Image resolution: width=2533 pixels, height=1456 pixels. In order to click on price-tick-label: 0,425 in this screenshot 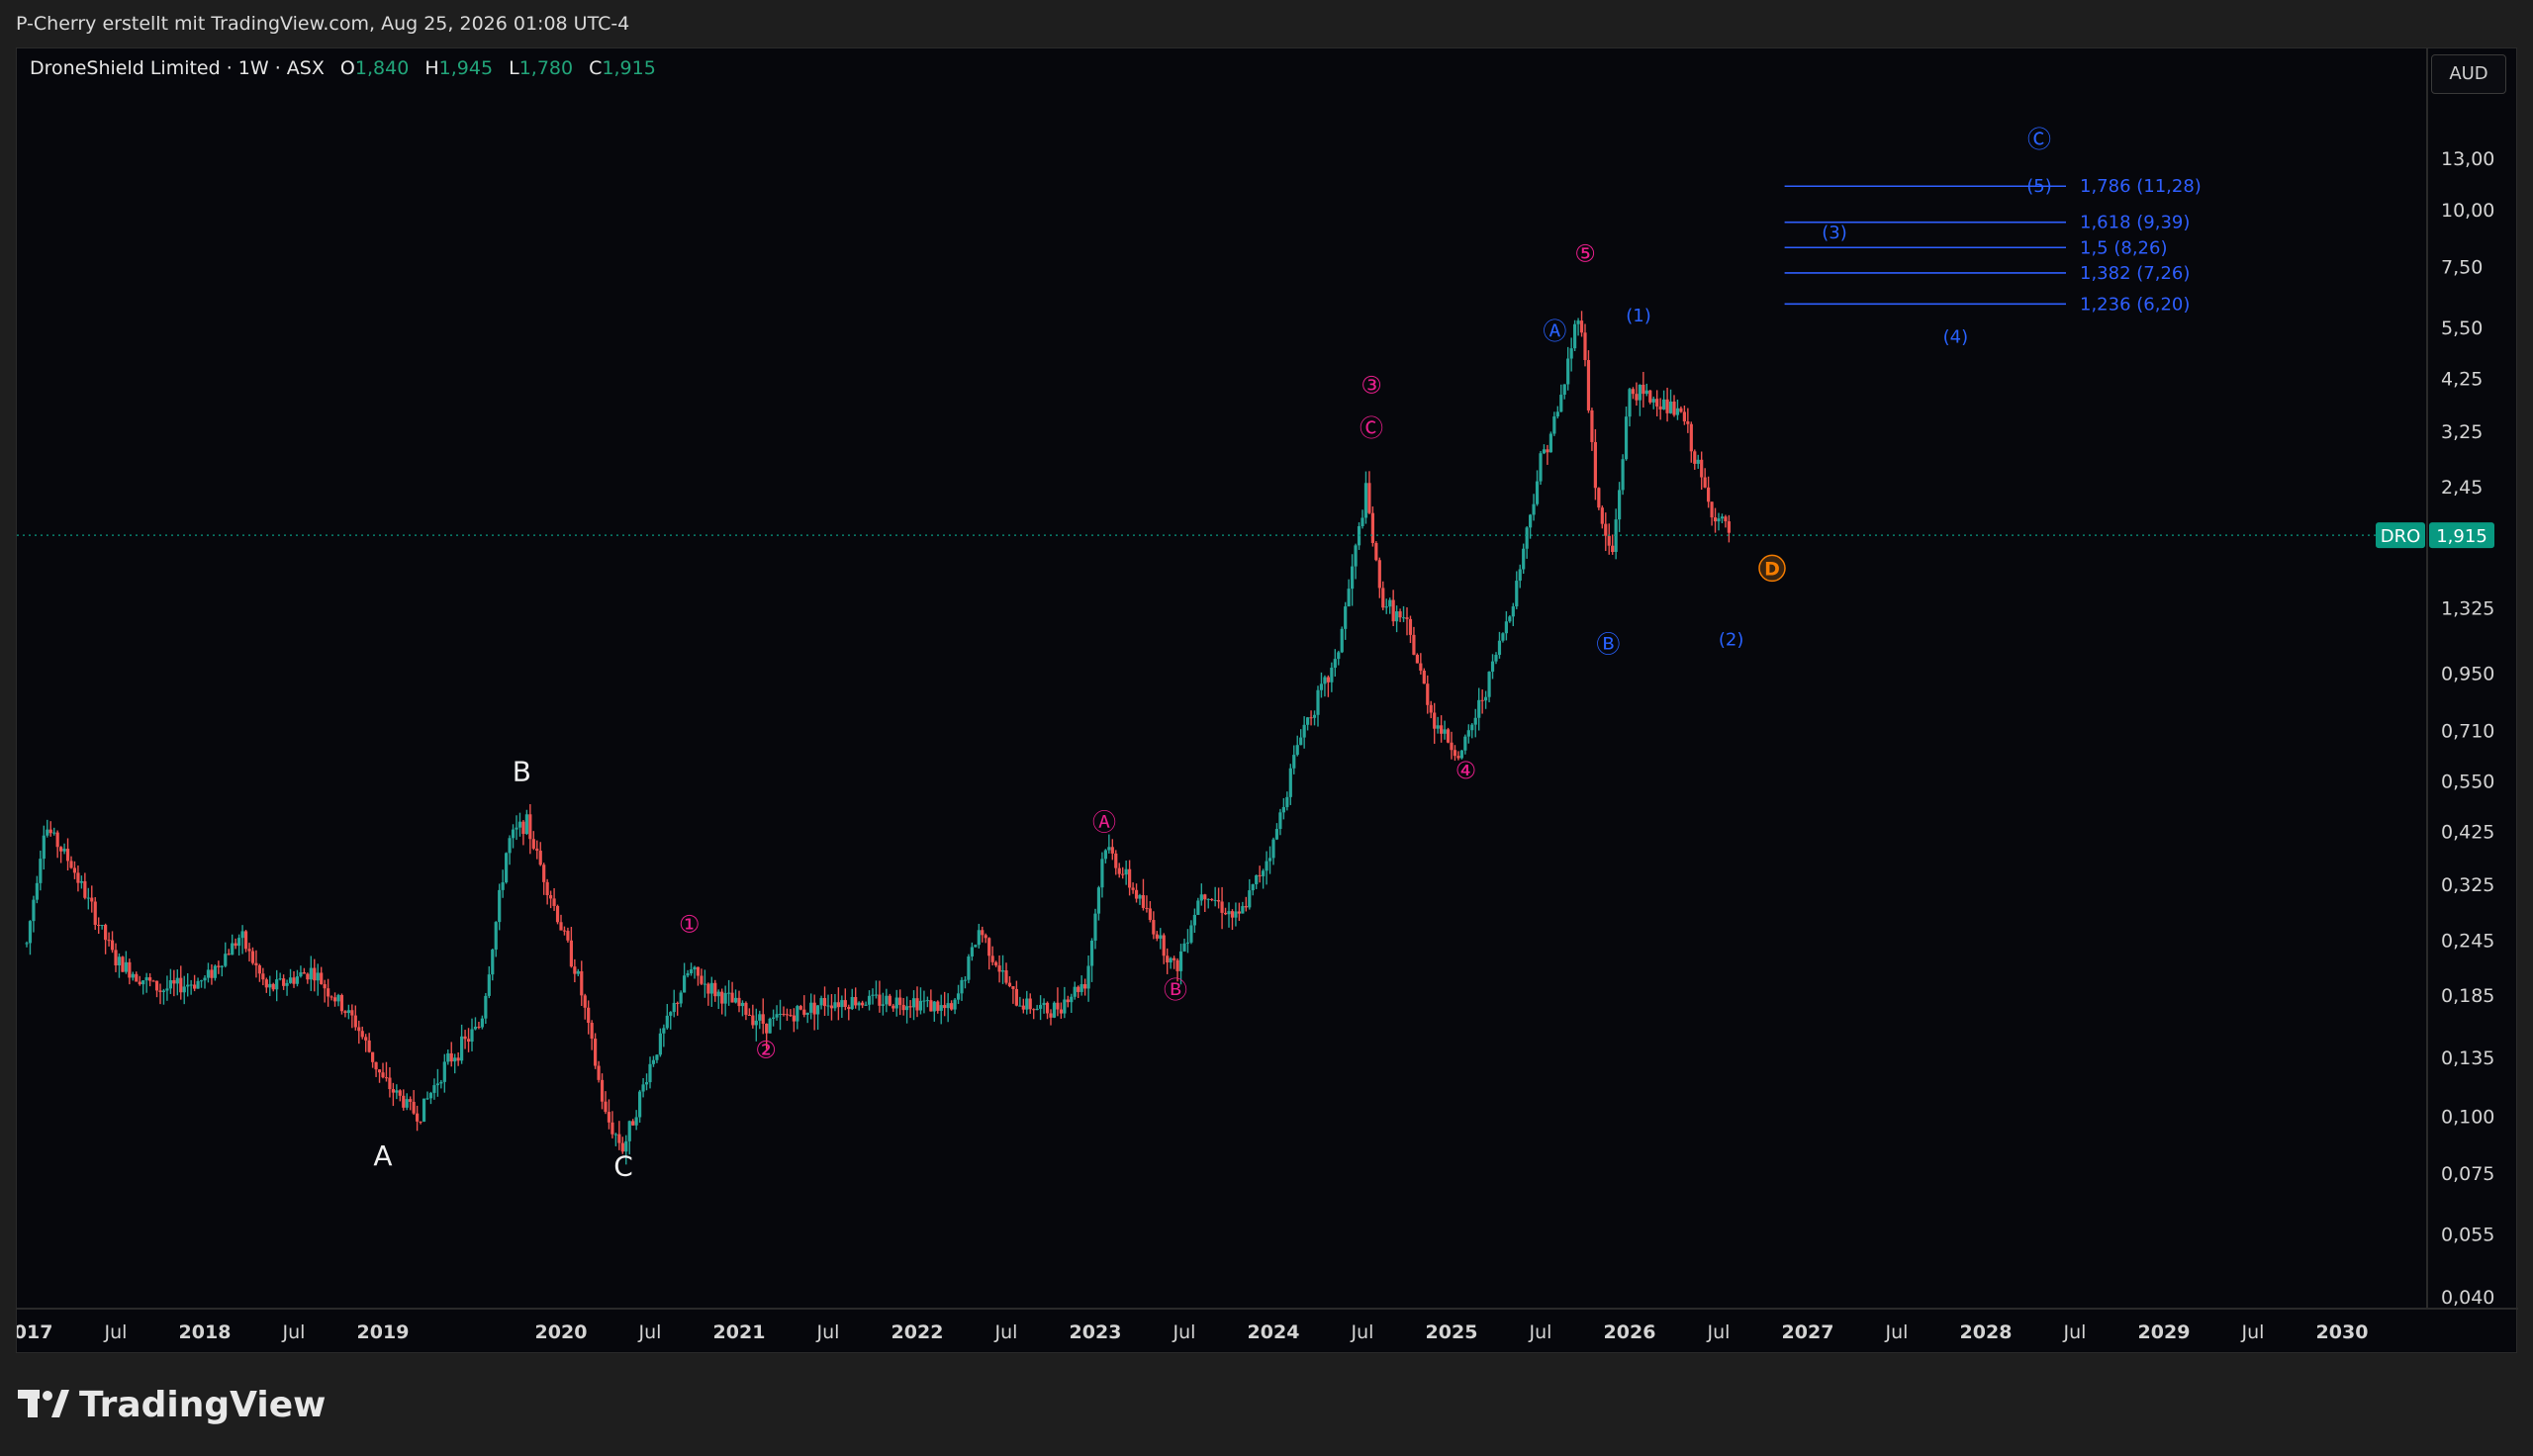, I will do `click(2468, 833)`.